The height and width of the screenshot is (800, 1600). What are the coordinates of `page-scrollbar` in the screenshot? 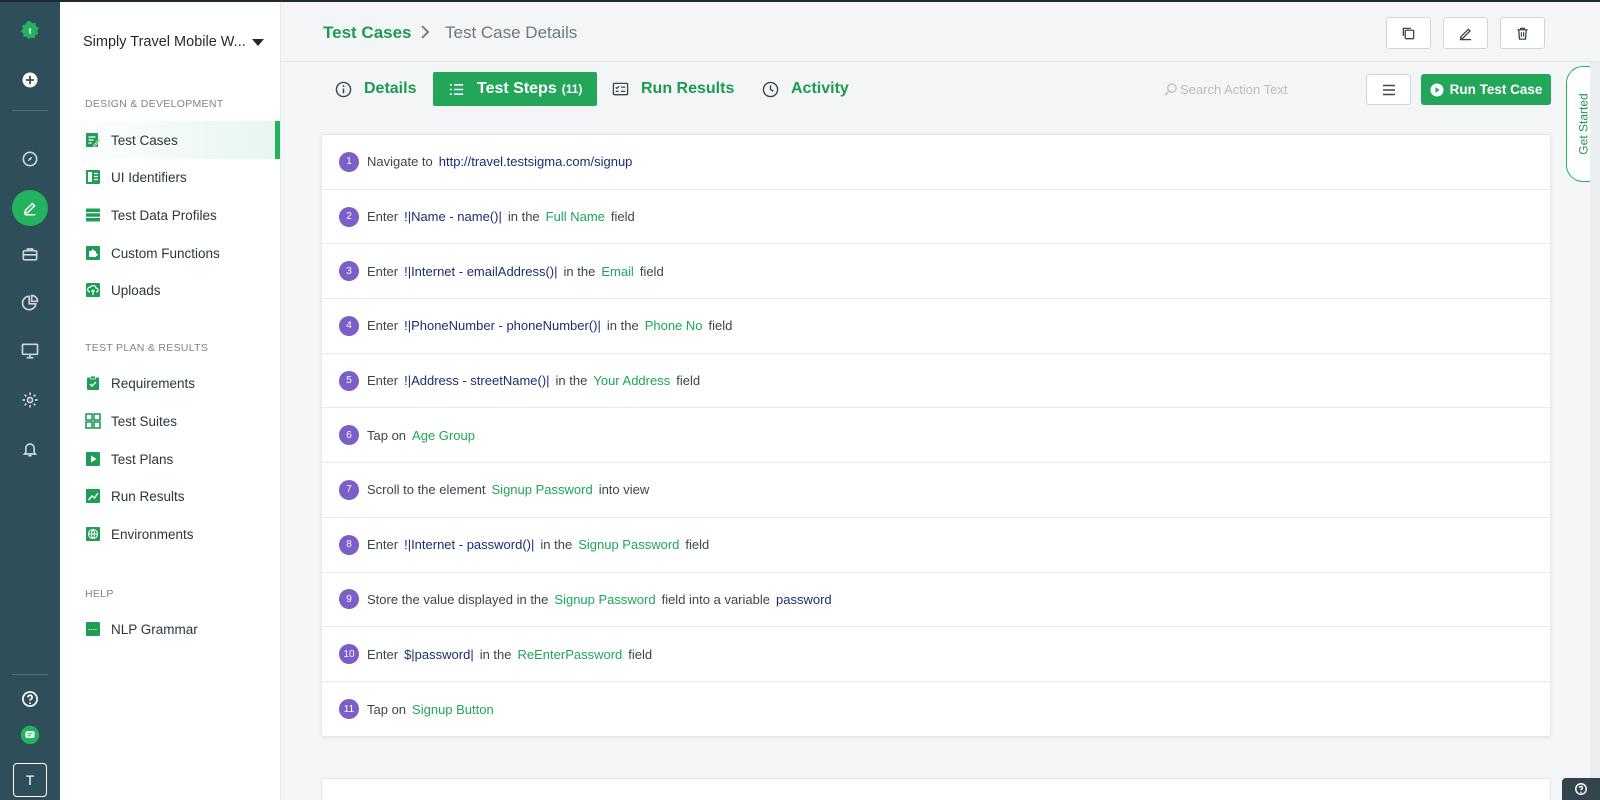 It's located at (1595, 431).